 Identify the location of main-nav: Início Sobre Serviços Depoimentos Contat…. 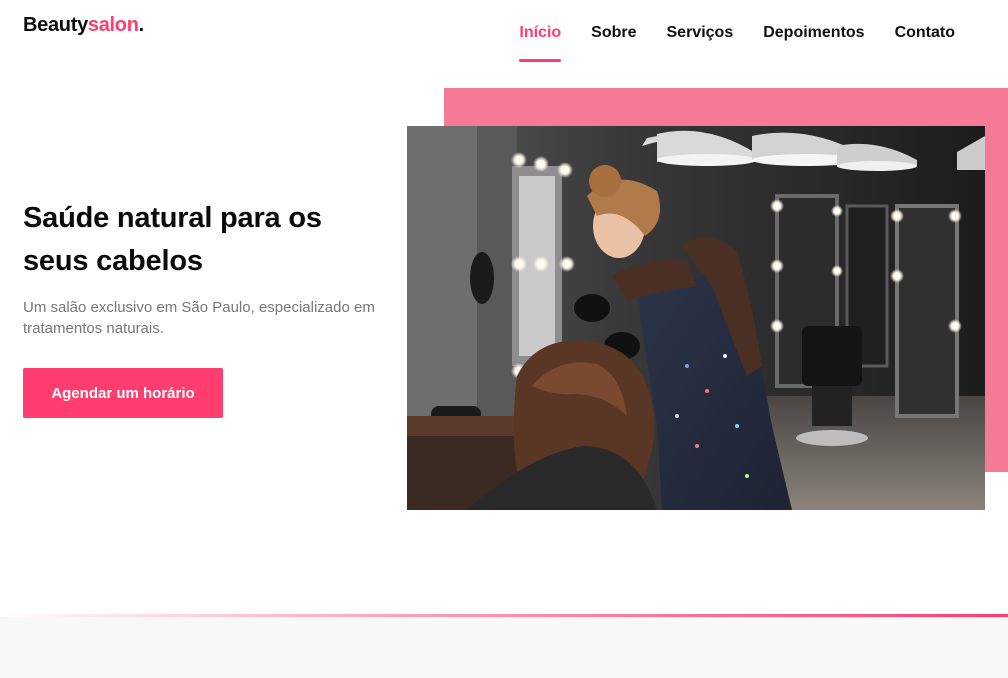
(737, 32).